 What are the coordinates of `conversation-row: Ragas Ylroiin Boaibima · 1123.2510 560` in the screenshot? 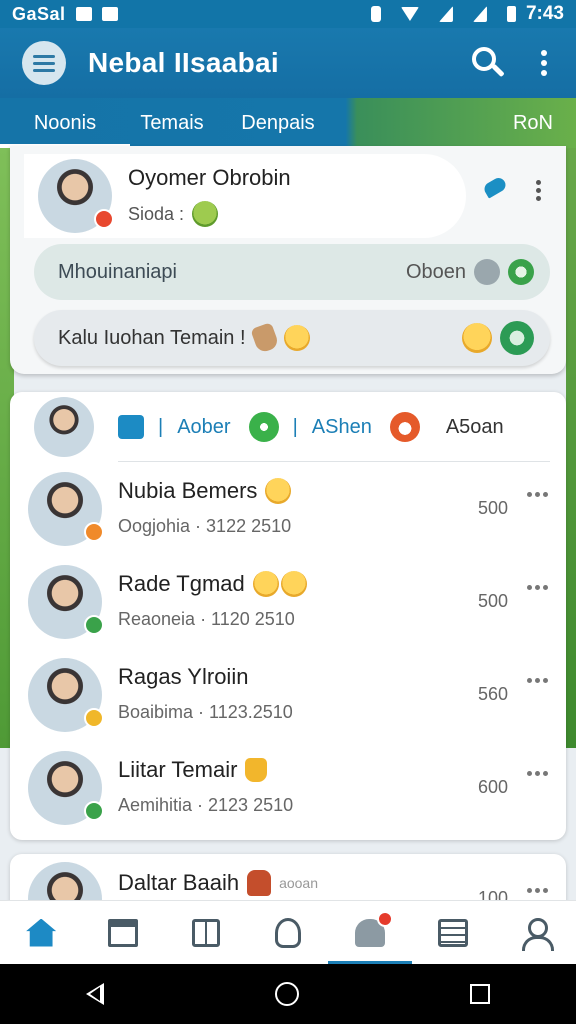 It's located at (288, 696).